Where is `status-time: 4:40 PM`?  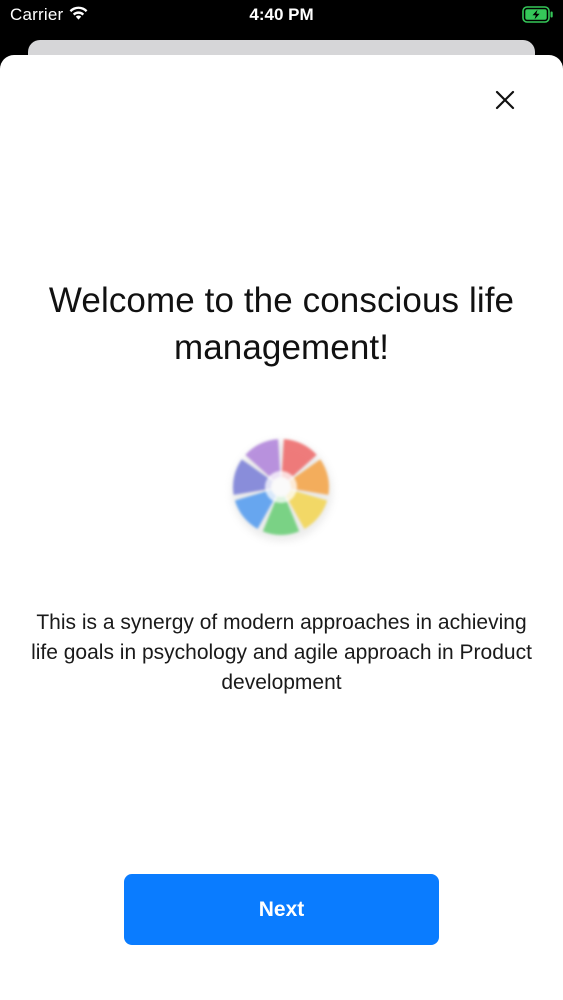 status-time: 4:40 PM is located at coordinates (281, 14).